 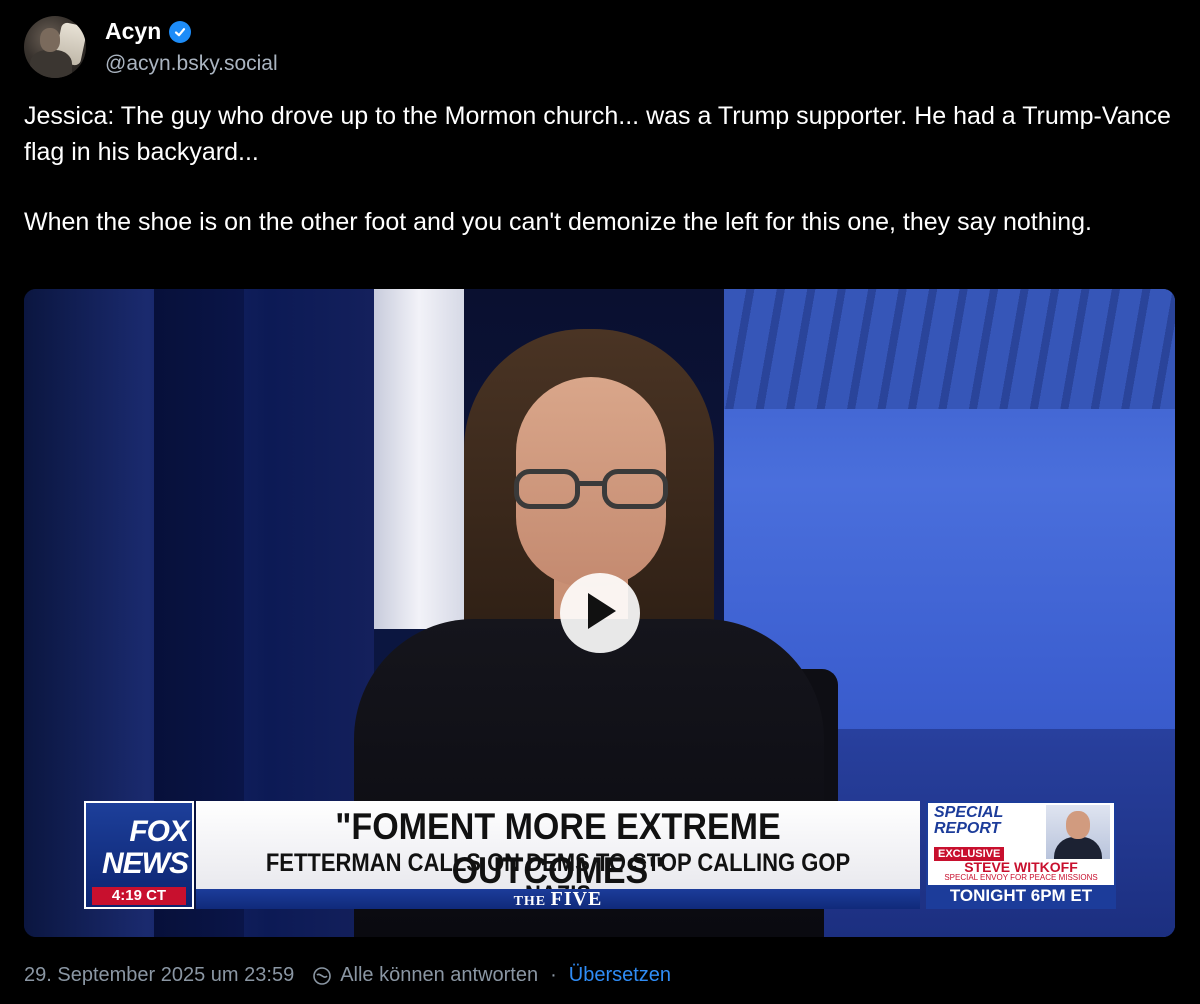 I want to click on glasses, so click(x=592, y=490).